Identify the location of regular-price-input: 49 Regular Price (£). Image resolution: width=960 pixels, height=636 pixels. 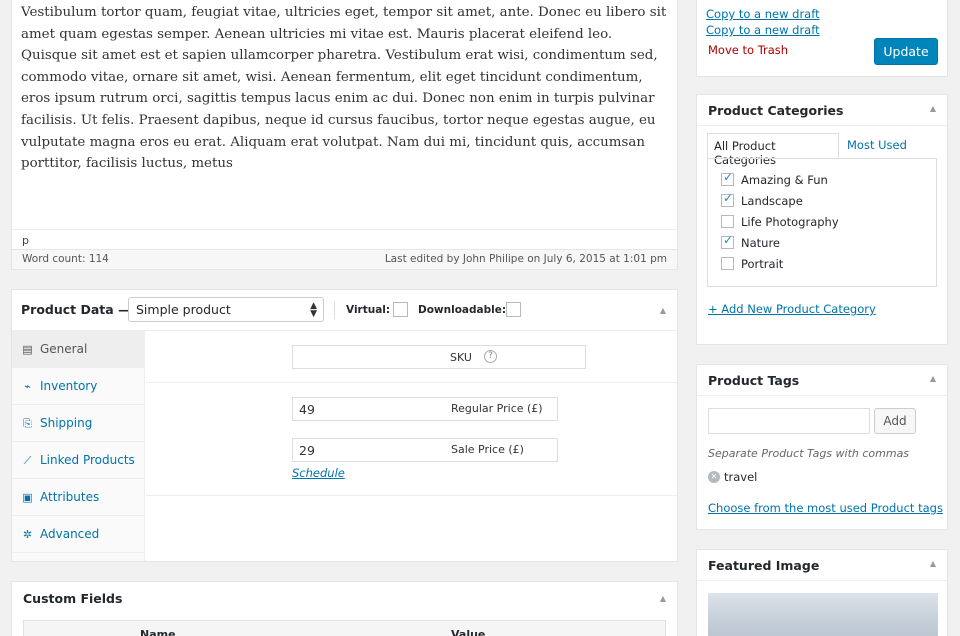
(425, 409).